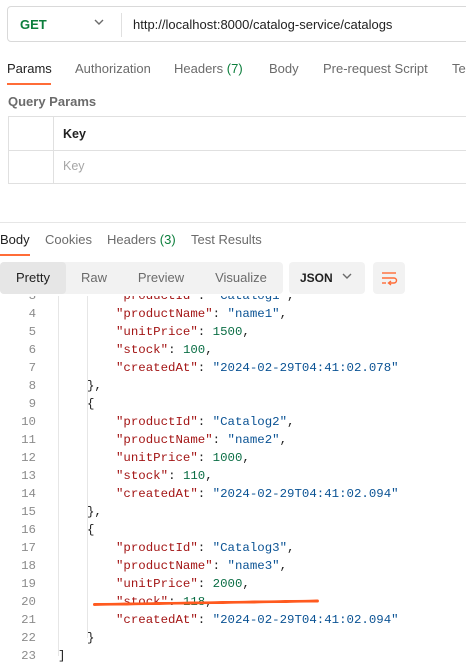  What do you see at coordinates (28, 494) in the screenshot?
I see `line-number: 14` at bounding box center [28, 494].